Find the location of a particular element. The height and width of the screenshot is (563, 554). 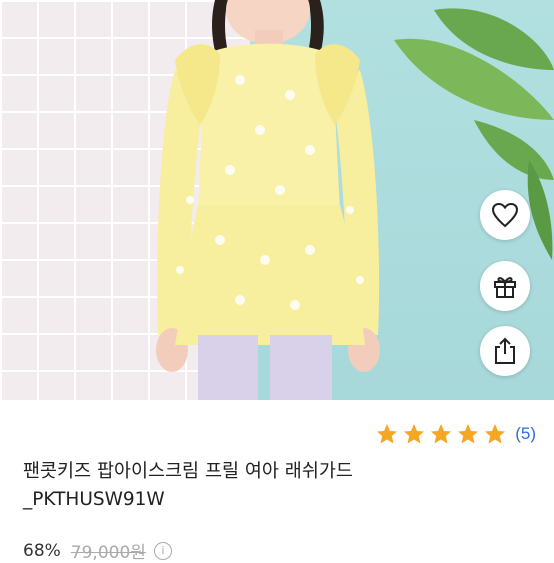

rating: (5) is located at coordinates (455, 434).